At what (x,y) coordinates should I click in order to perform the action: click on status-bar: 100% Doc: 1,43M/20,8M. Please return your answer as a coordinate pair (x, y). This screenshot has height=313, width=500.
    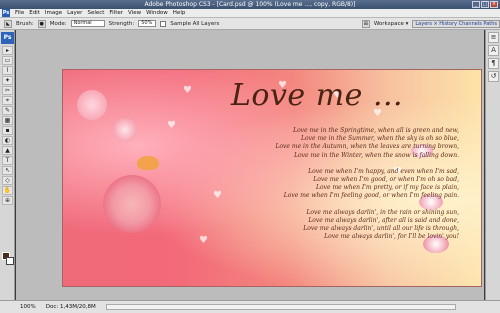
    Looking at the image, I should click on (250, 306).